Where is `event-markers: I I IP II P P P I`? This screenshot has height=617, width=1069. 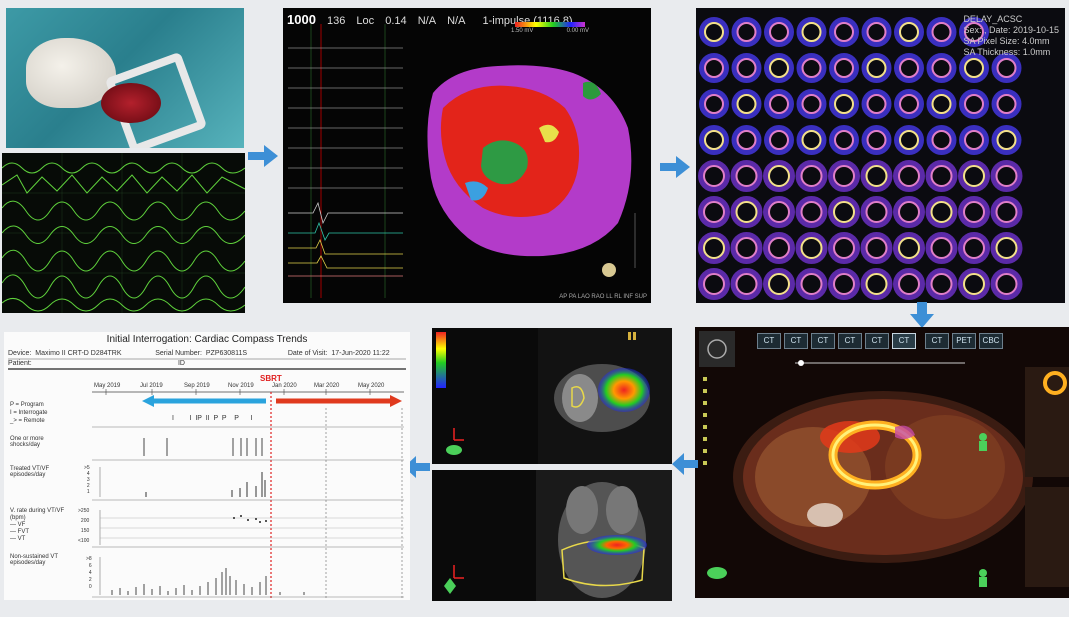 event-markers: I I IP II P P P I is located at coordinates (212, 418).